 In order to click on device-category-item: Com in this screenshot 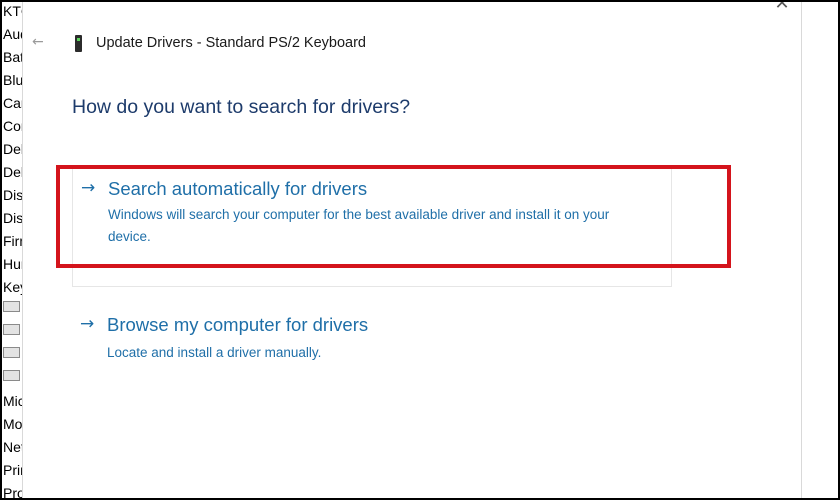, I will do `click(12, 126)`.